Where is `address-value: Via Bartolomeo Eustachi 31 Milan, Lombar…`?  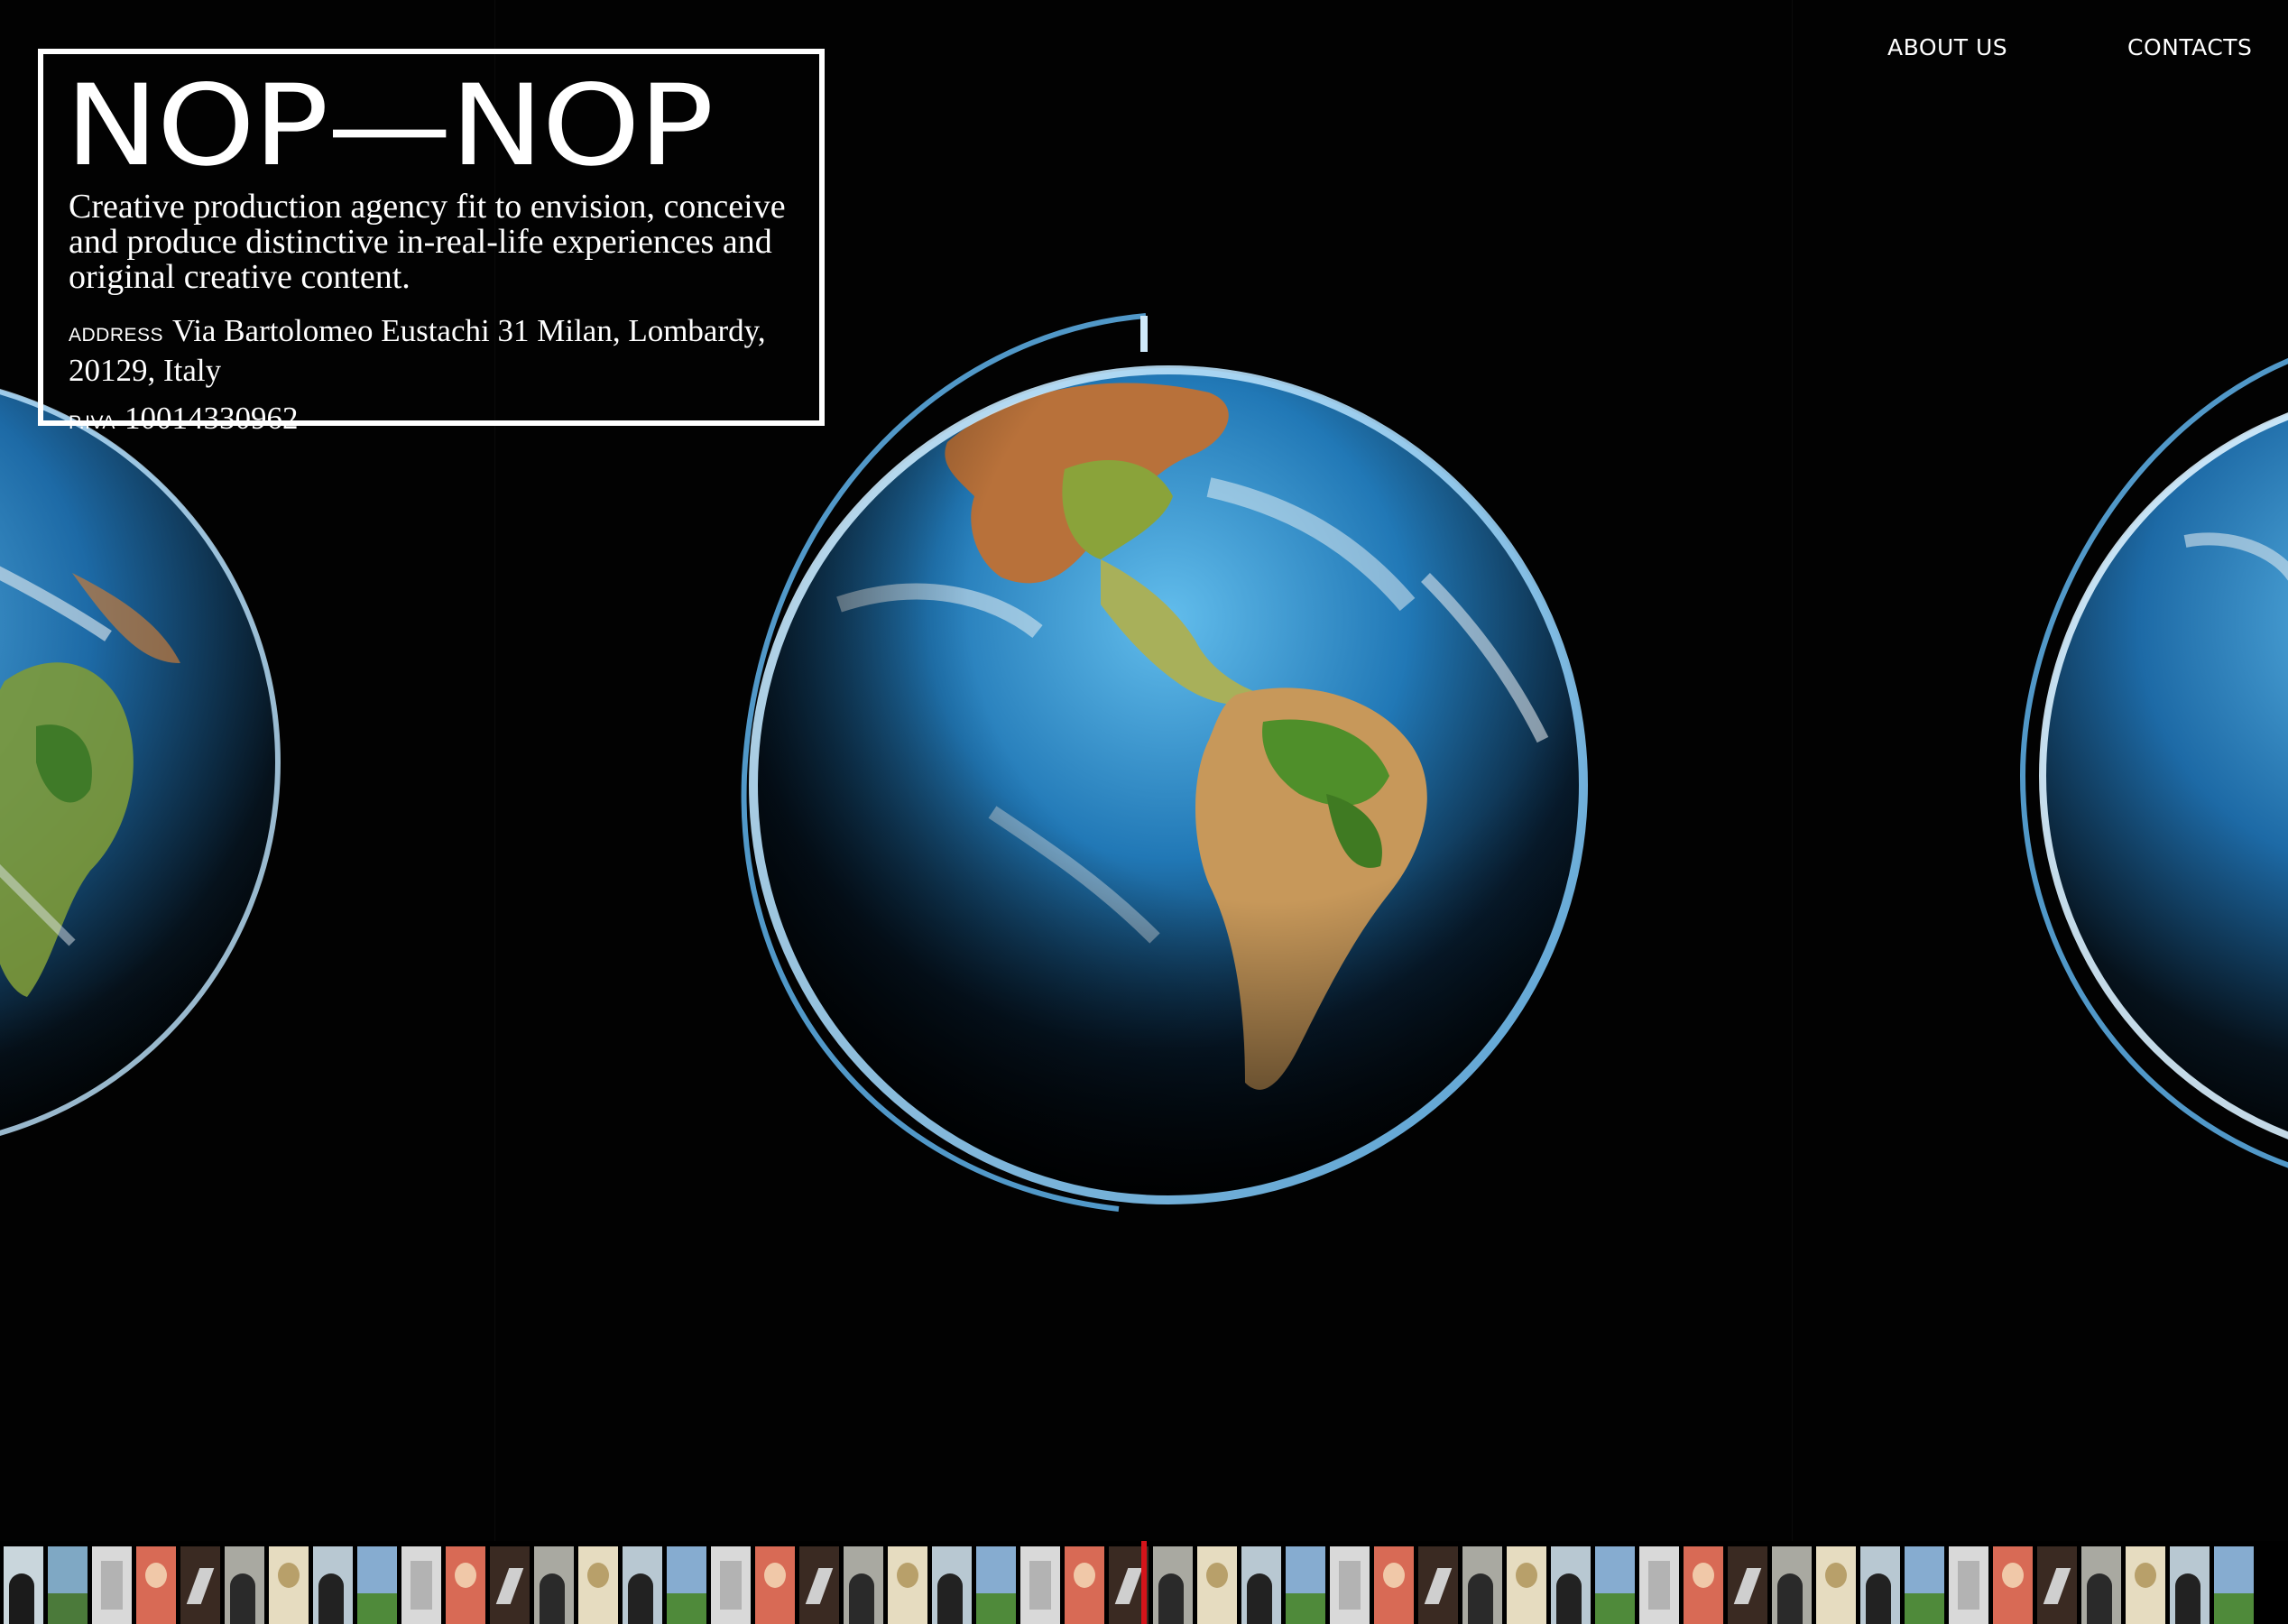
address-value: Via Bartolomeo Eustachi 31 Milan, Lombar… is located at coordinates (417, 351).